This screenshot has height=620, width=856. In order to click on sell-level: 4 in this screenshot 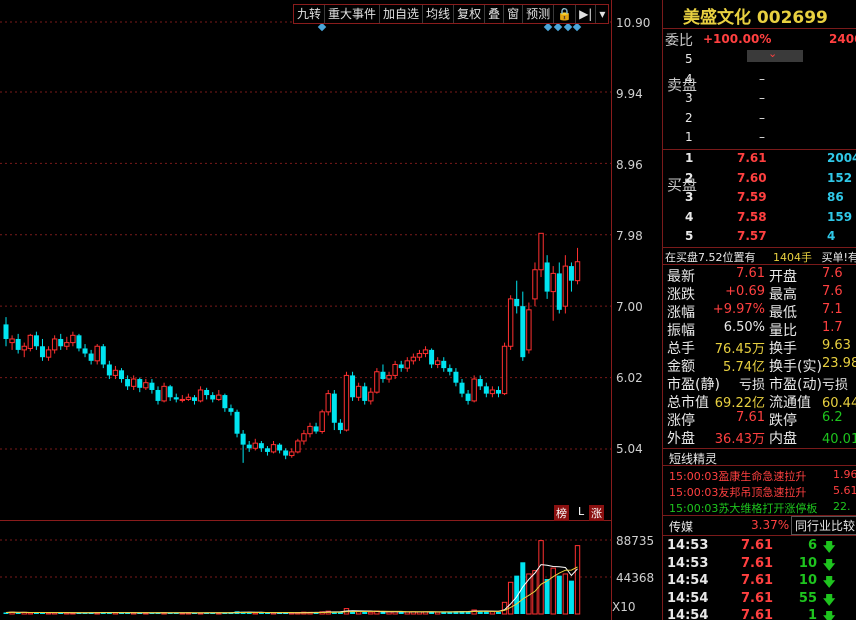, I will do `click(689, 78)`.